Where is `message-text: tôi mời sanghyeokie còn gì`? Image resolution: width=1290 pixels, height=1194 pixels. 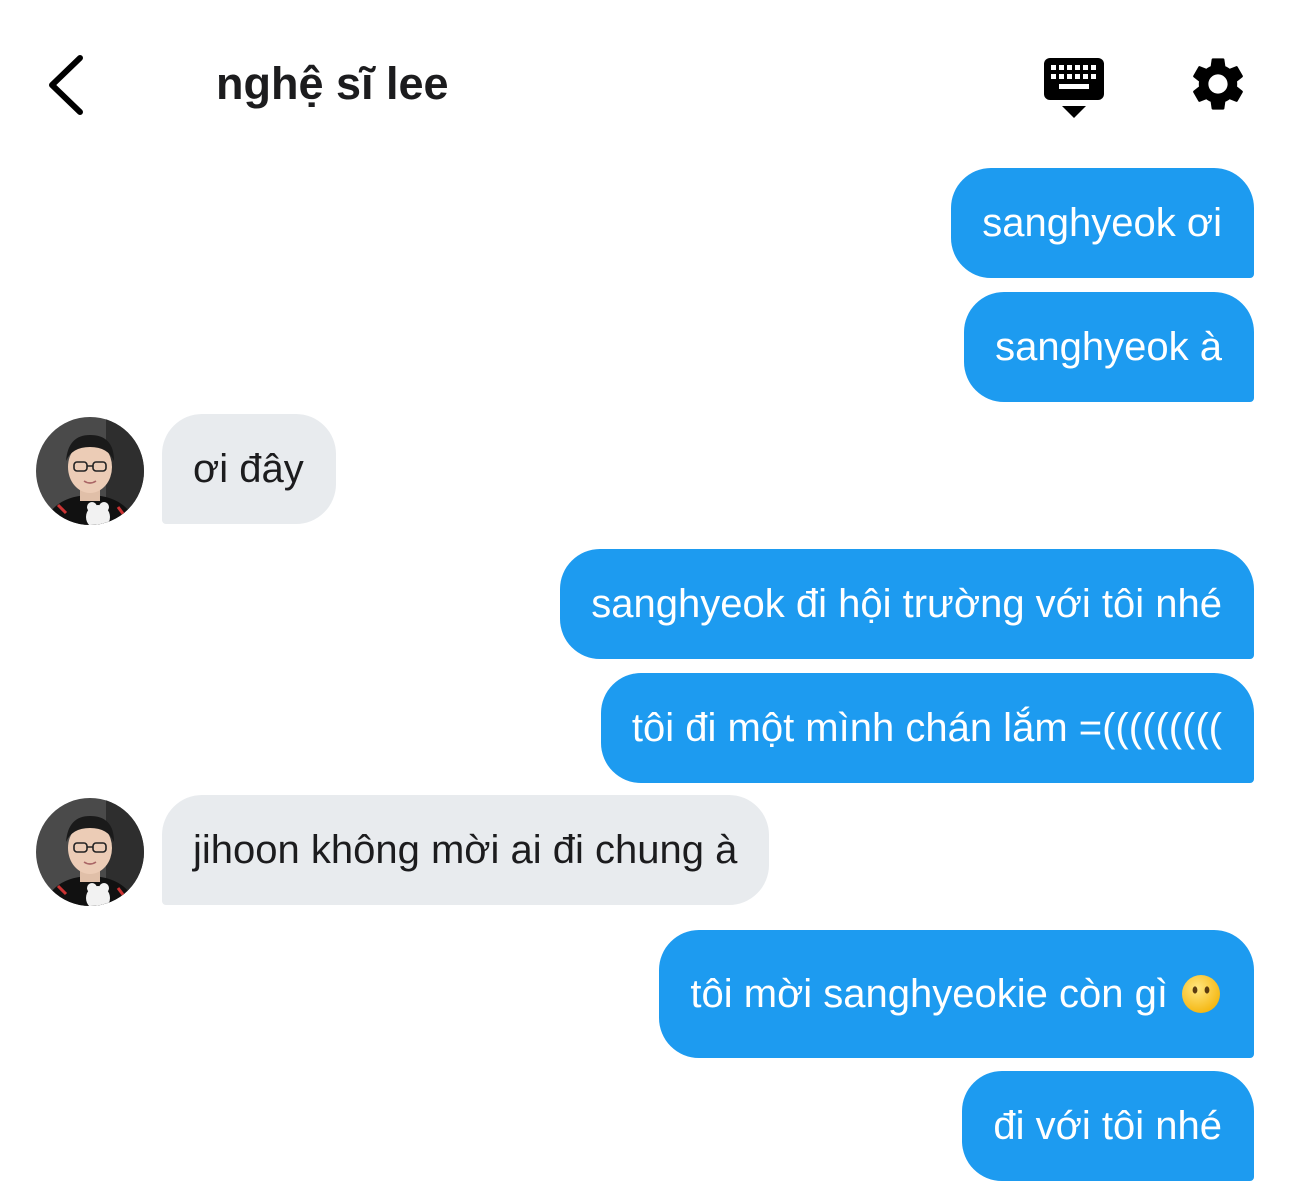 message-text: tôi mời sanghyeokie còn gì is located at coordinates (929, 994).